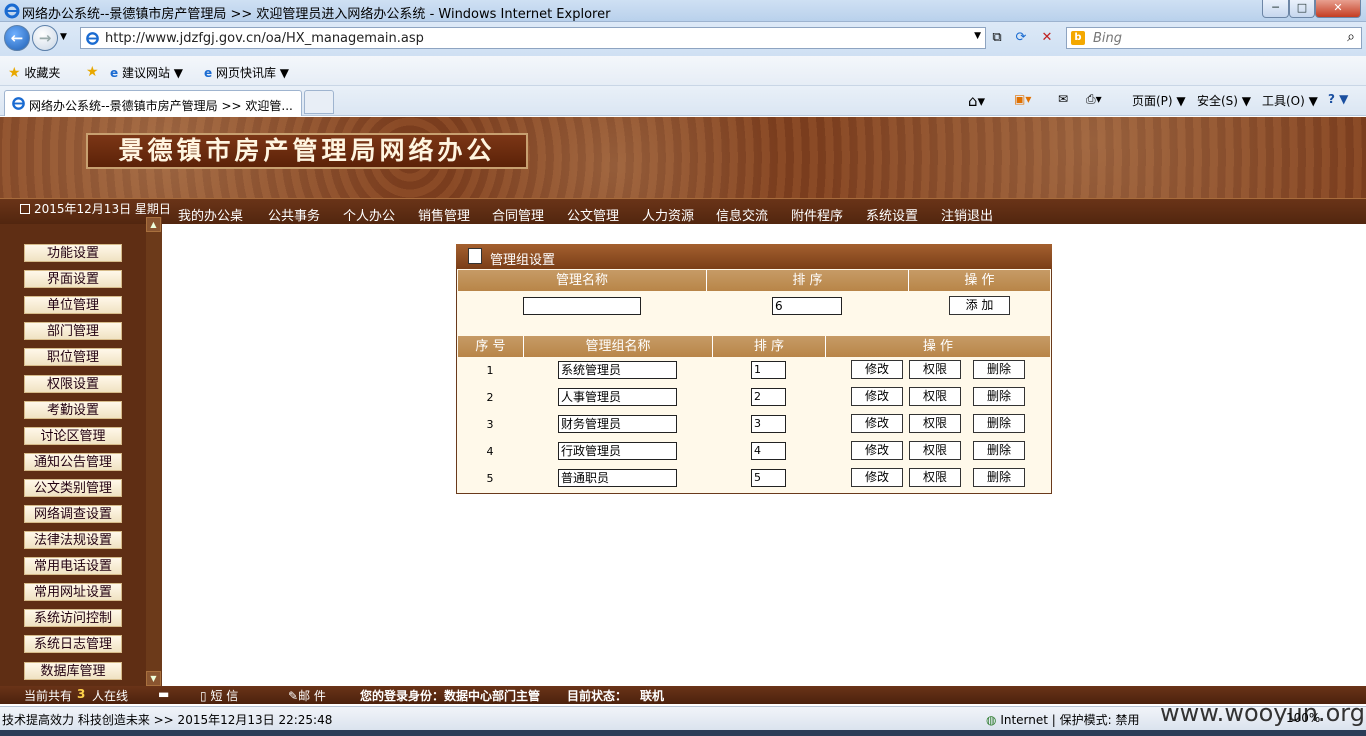  I want to click on nav-item-4: 销售管理, so click(444, 214).